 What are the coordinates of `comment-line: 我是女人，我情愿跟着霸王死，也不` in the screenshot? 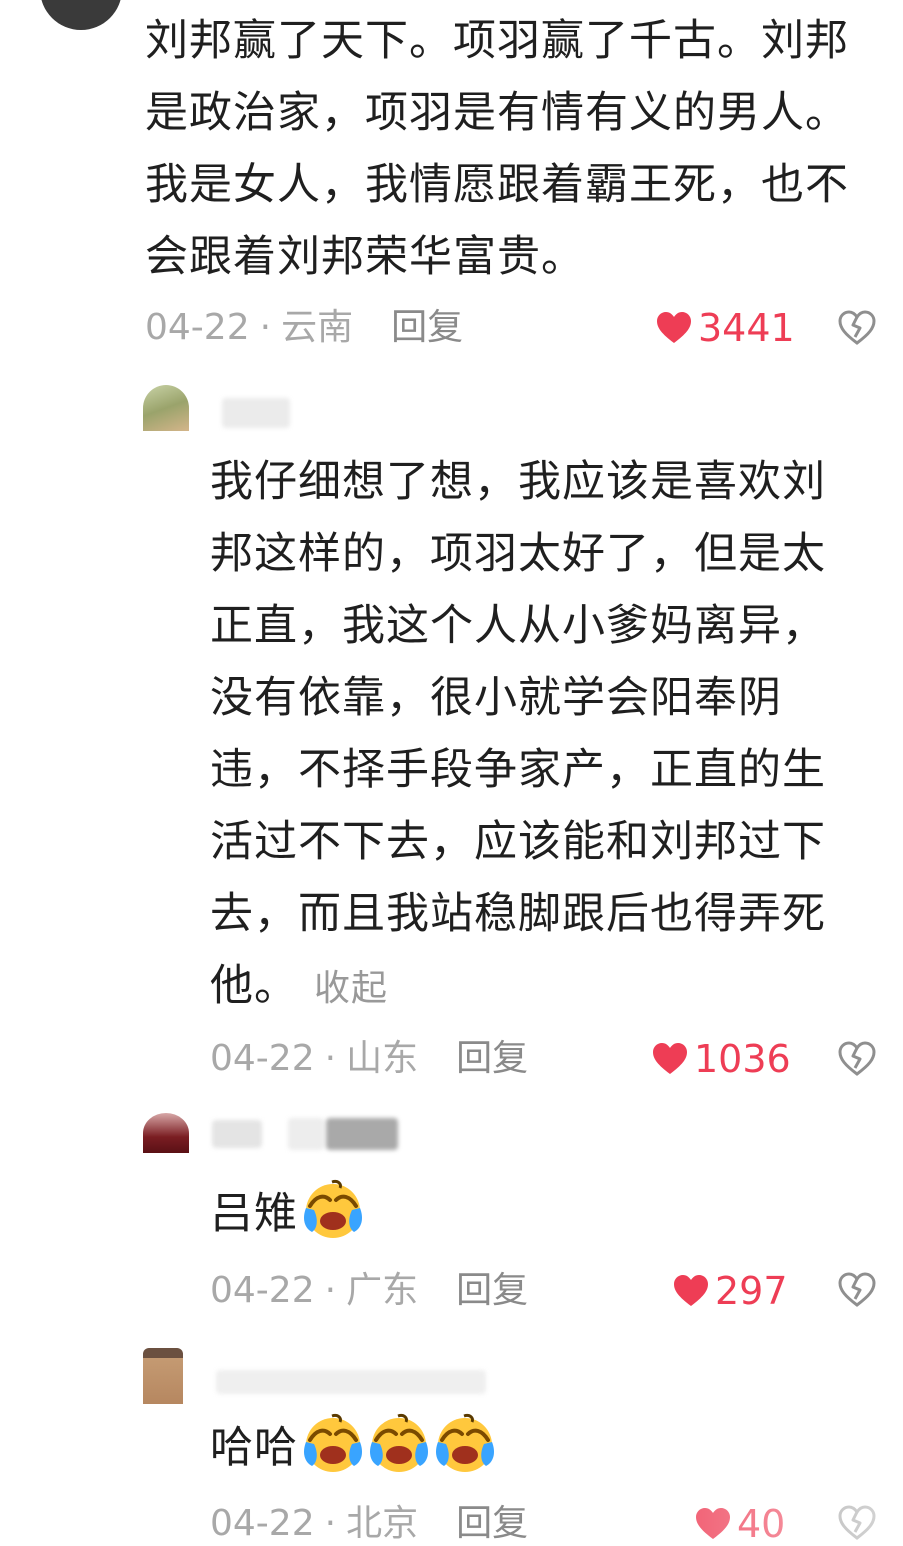 It's located at (497, 185).